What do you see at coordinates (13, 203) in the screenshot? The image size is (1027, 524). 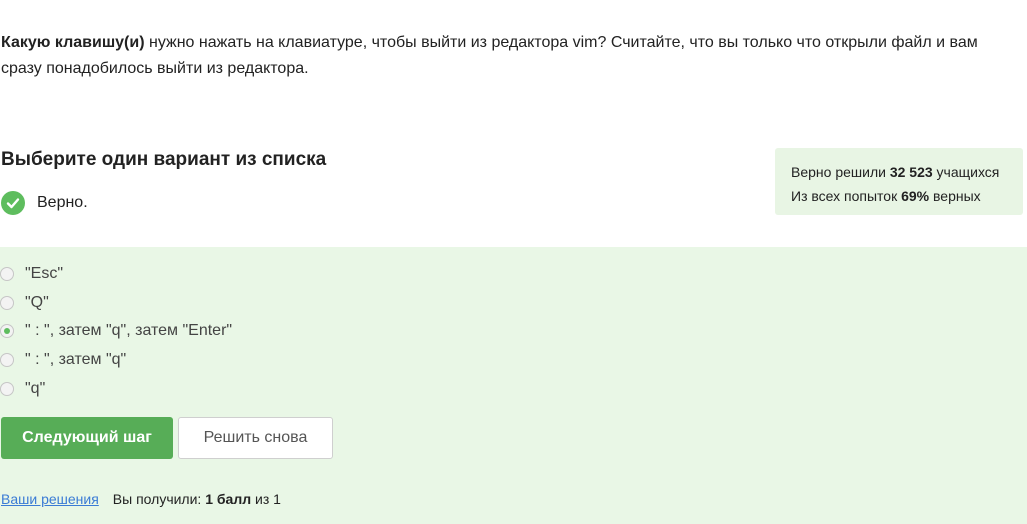 I see `check-circle-icon` at bounding box center [13, 203].